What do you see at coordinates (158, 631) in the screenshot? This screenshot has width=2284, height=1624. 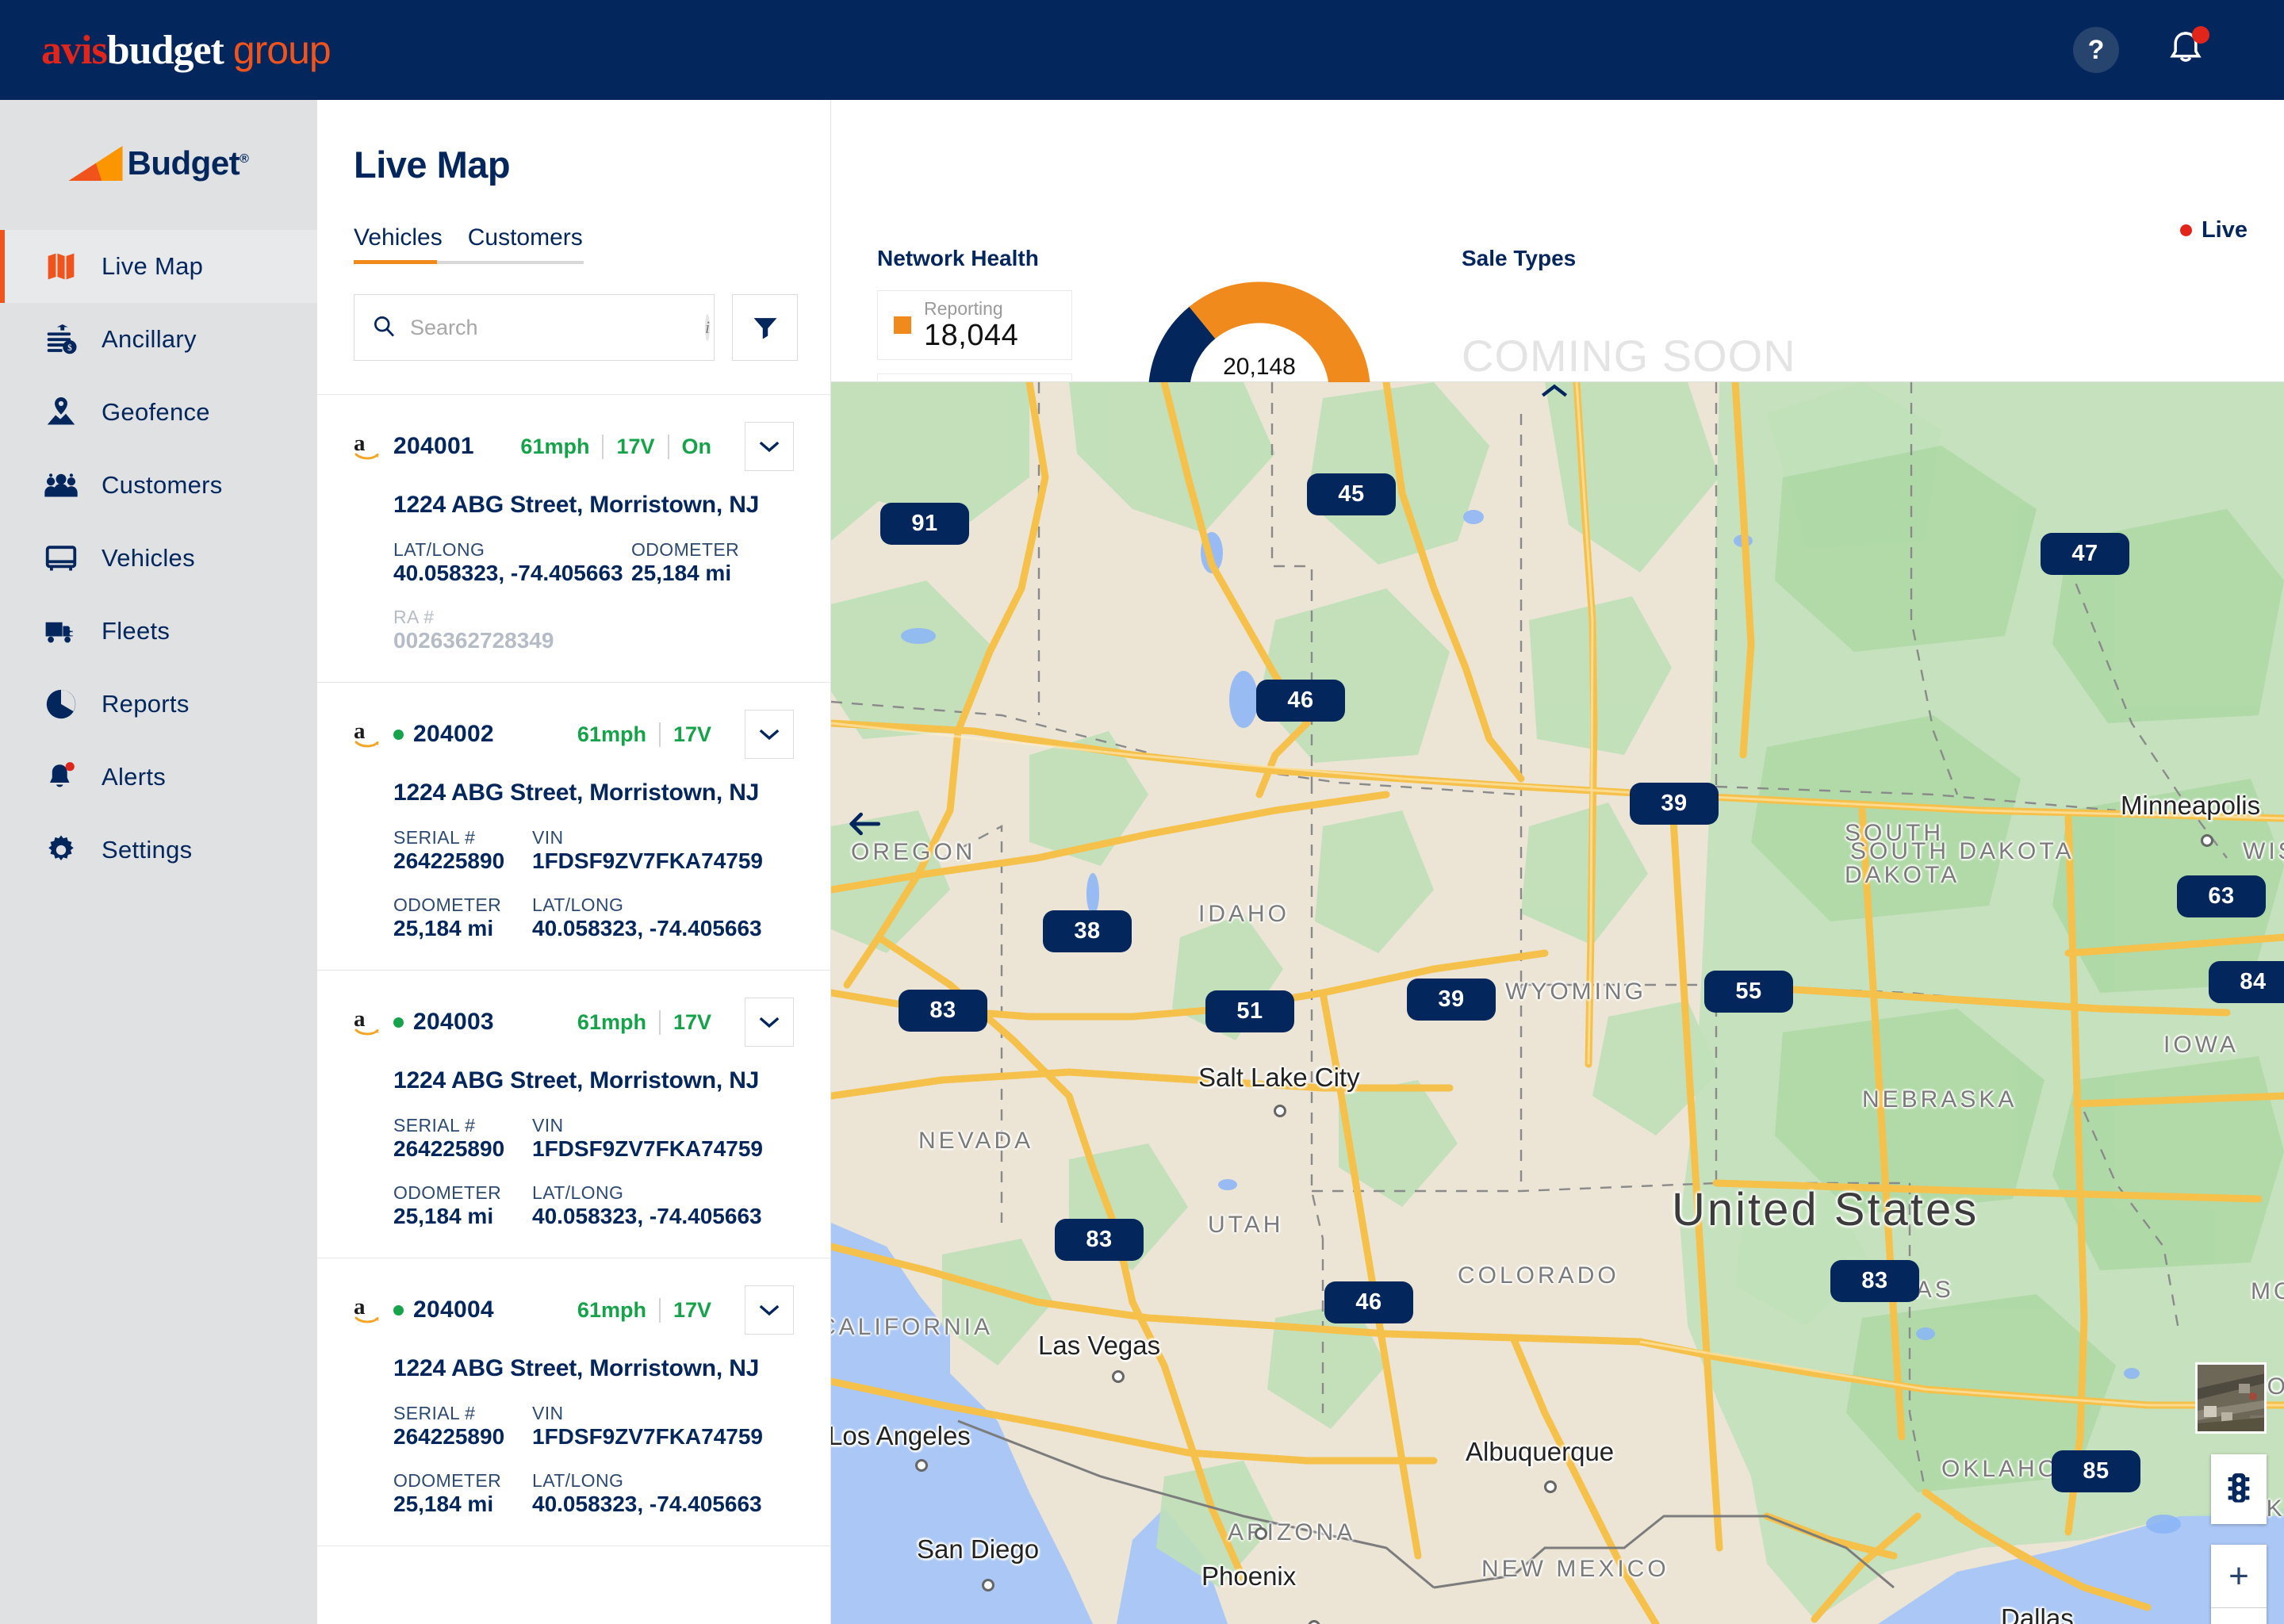 I see `sidebar-item-fleets: Fleets` at bounding box center [158, 631].